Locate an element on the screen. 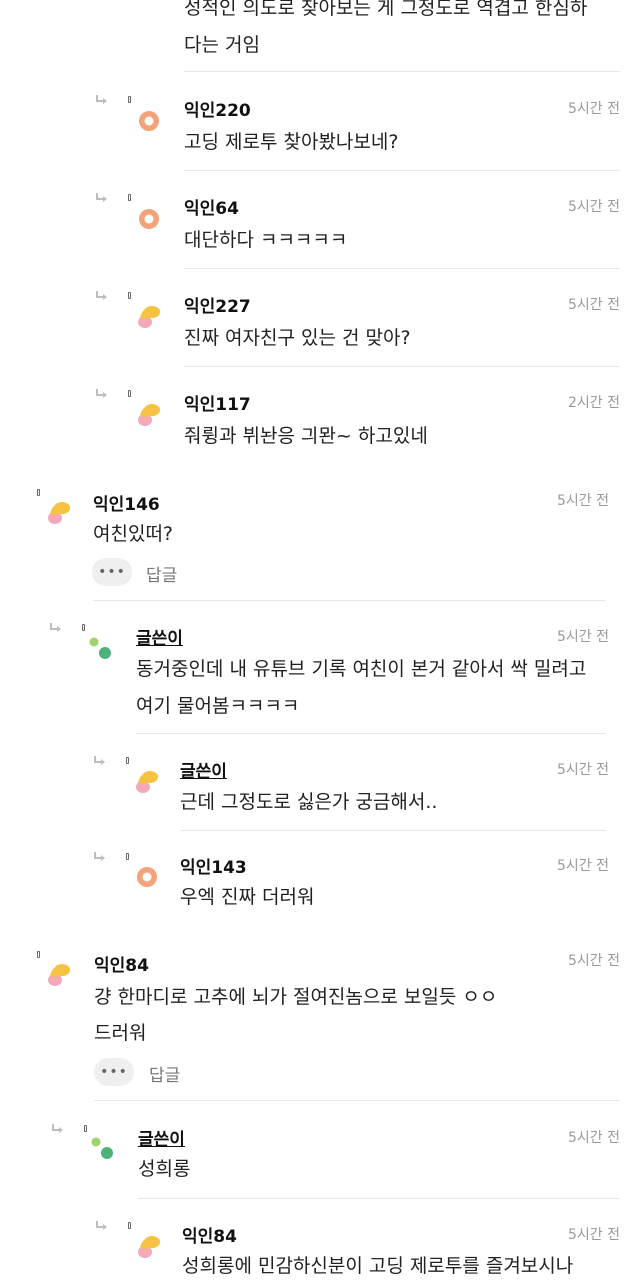  comment-author: 익인220 is located at coordinates (217, 108).